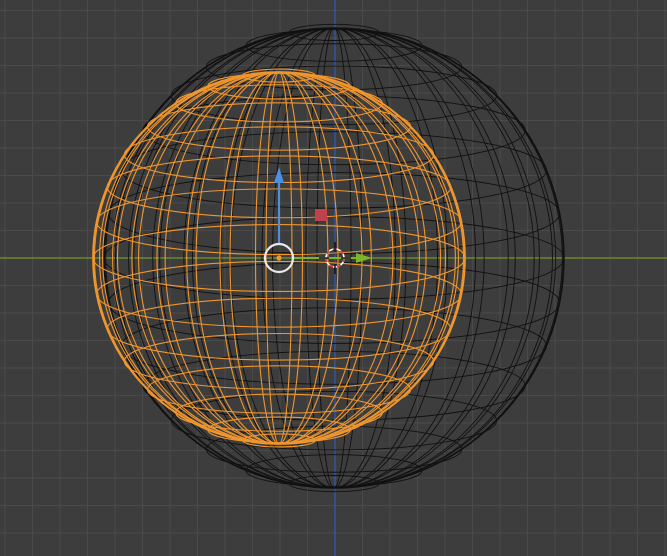  What do you see at coordinates (364, 258) in the screenshot?
I see `gizmo-x-arrow-icon` at bounding box center [364, 258].